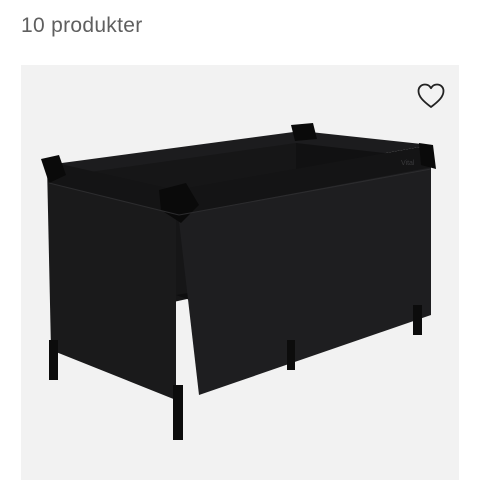  What do you see at coordinates (408, 163) in the screenshot?
I see `brand-mark: Vital` at bounding box center [408, 163].